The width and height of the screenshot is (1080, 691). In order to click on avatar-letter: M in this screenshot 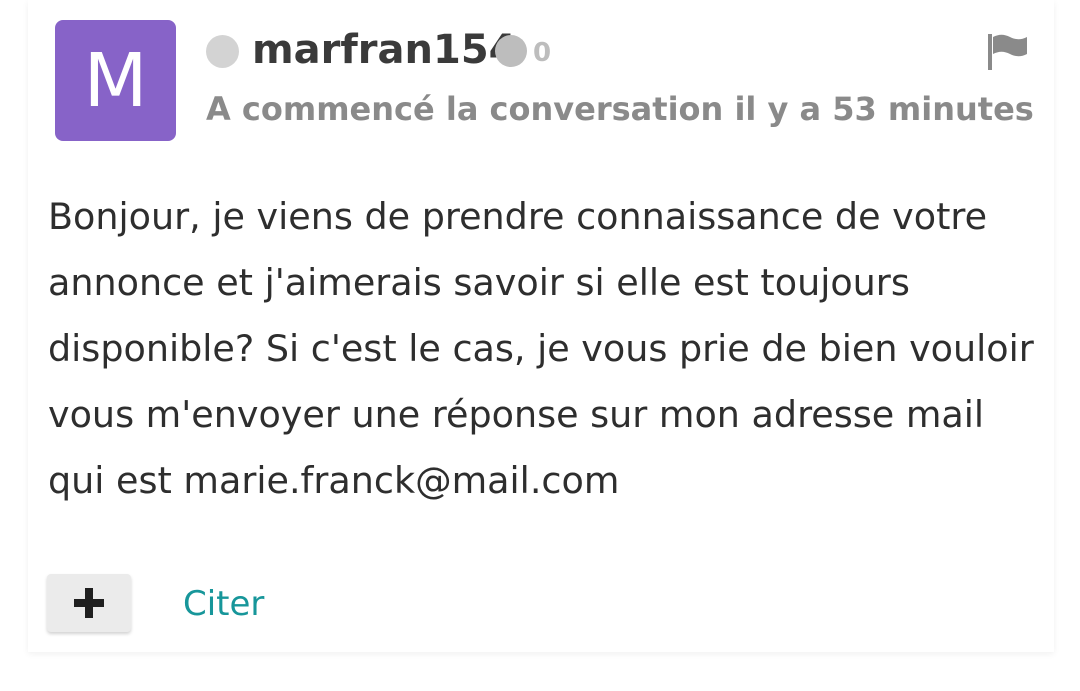, I will do `click(115, 80)`.